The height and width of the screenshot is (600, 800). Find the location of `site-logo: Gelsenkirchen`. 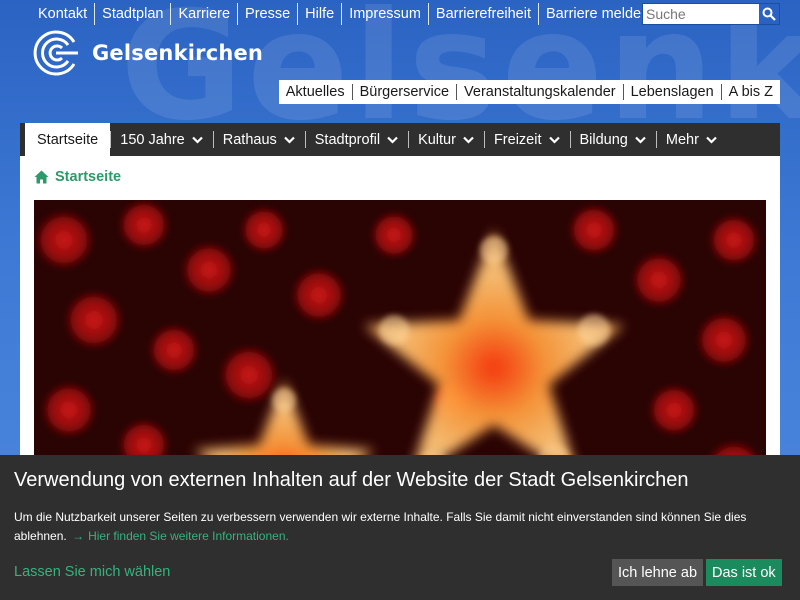

site-logo: Gelsenkirchen is located at coordinates (146, 53).